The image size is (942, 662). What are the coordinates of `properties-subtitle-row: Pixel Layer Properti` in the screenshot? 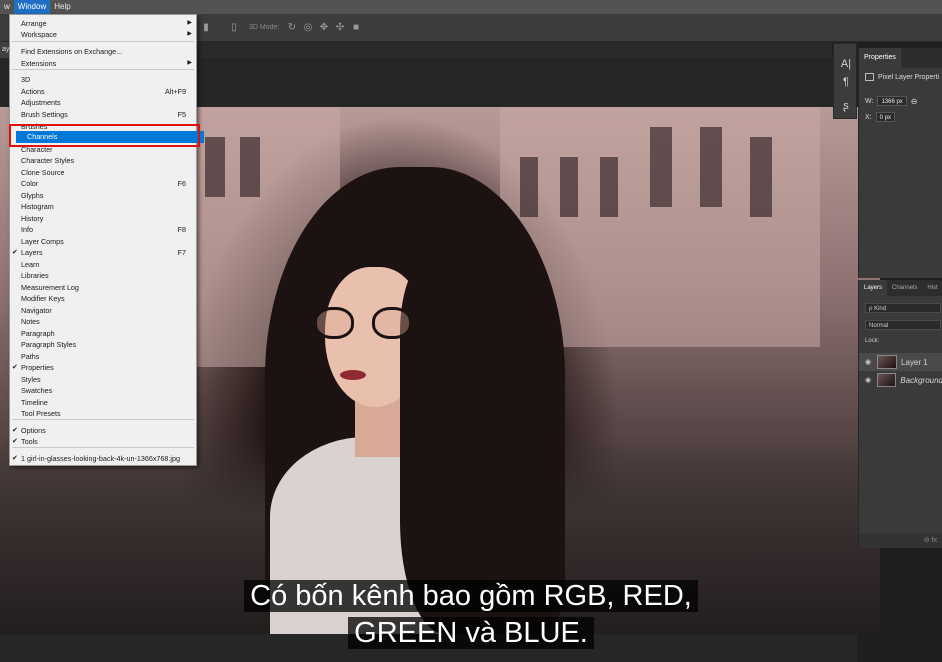 It's located at (902, 77).